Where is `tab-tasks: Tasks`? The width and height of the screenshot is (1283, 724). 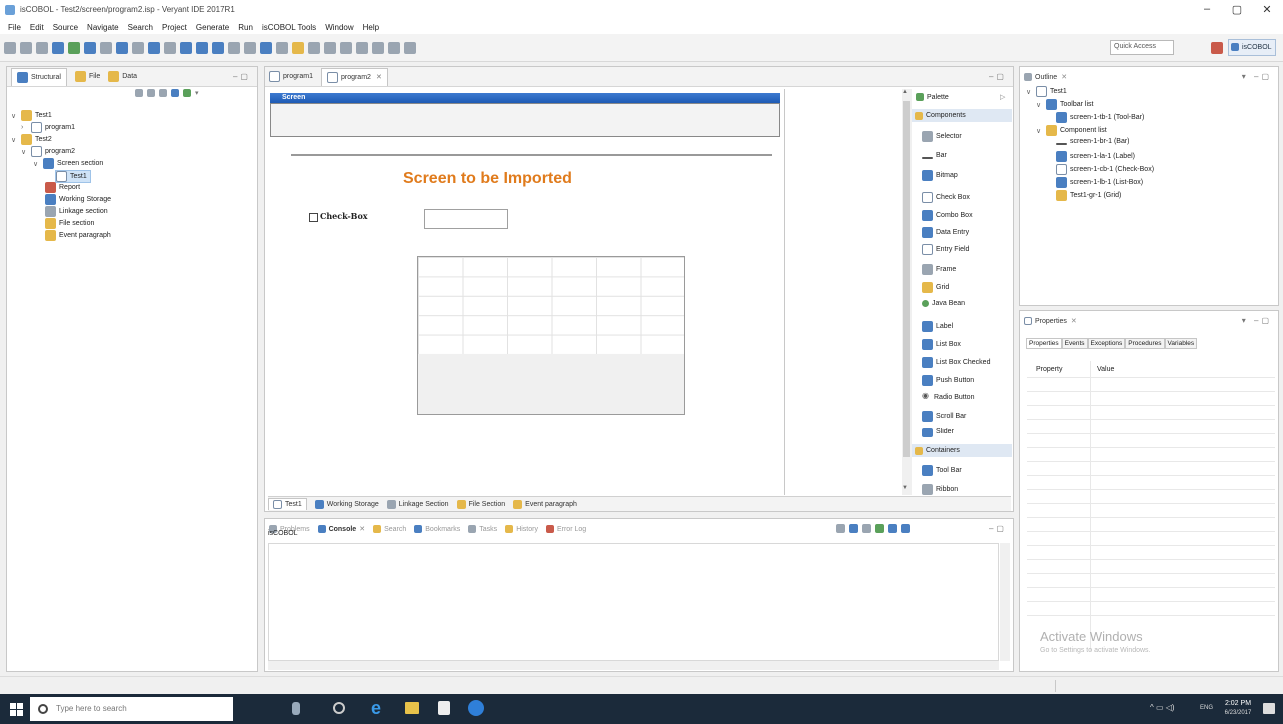
tab-tasks: Tasks is located at coordinates (482, 529).